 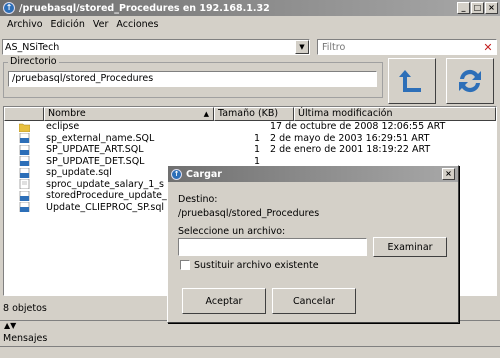 What do you see at coordinates (25, 308) in the screenshot?
I see `status-count: 8 objetos` at bounding box center [25, 308].